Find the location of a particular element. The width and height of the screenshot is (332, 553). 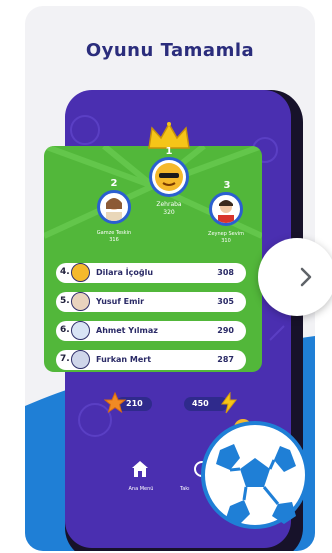

podium-second-rank: 2 is located at coordinates (114, 183).